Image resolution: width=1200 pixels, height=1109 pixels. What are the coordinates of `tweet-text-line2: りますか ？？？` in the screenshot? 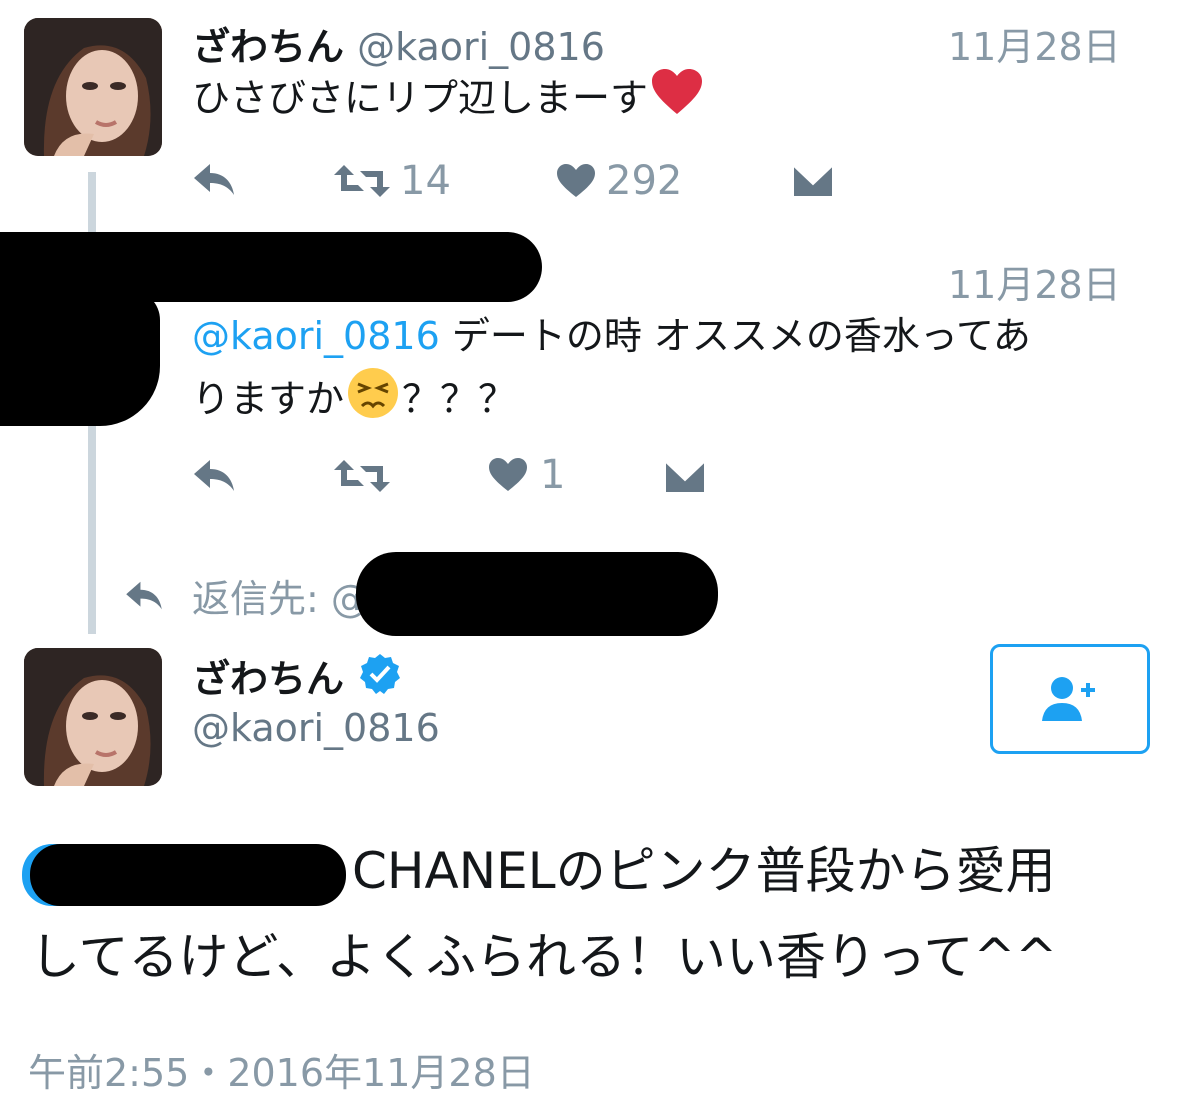 It's located at (354, 401).